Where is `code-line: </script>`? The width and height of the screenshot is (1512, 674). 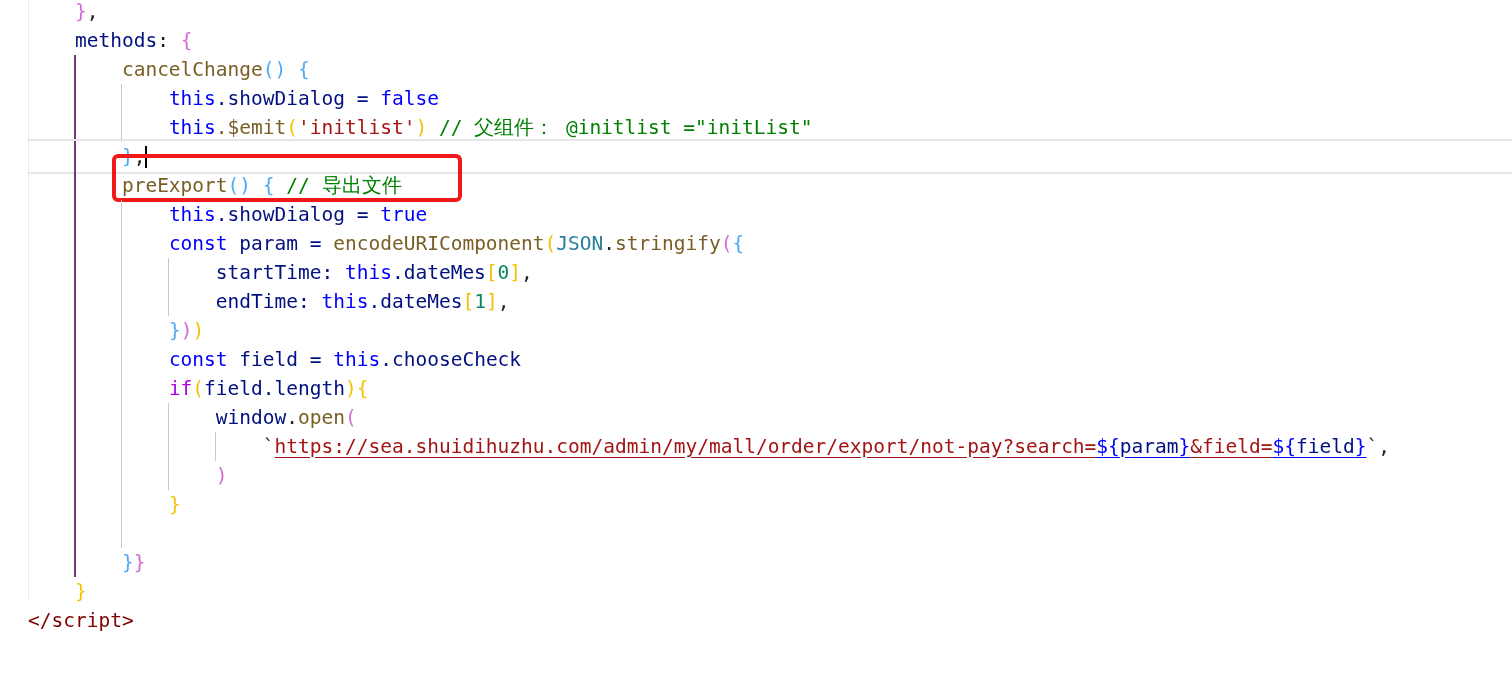
code-line: </script> is located at coordinates (81, 620).